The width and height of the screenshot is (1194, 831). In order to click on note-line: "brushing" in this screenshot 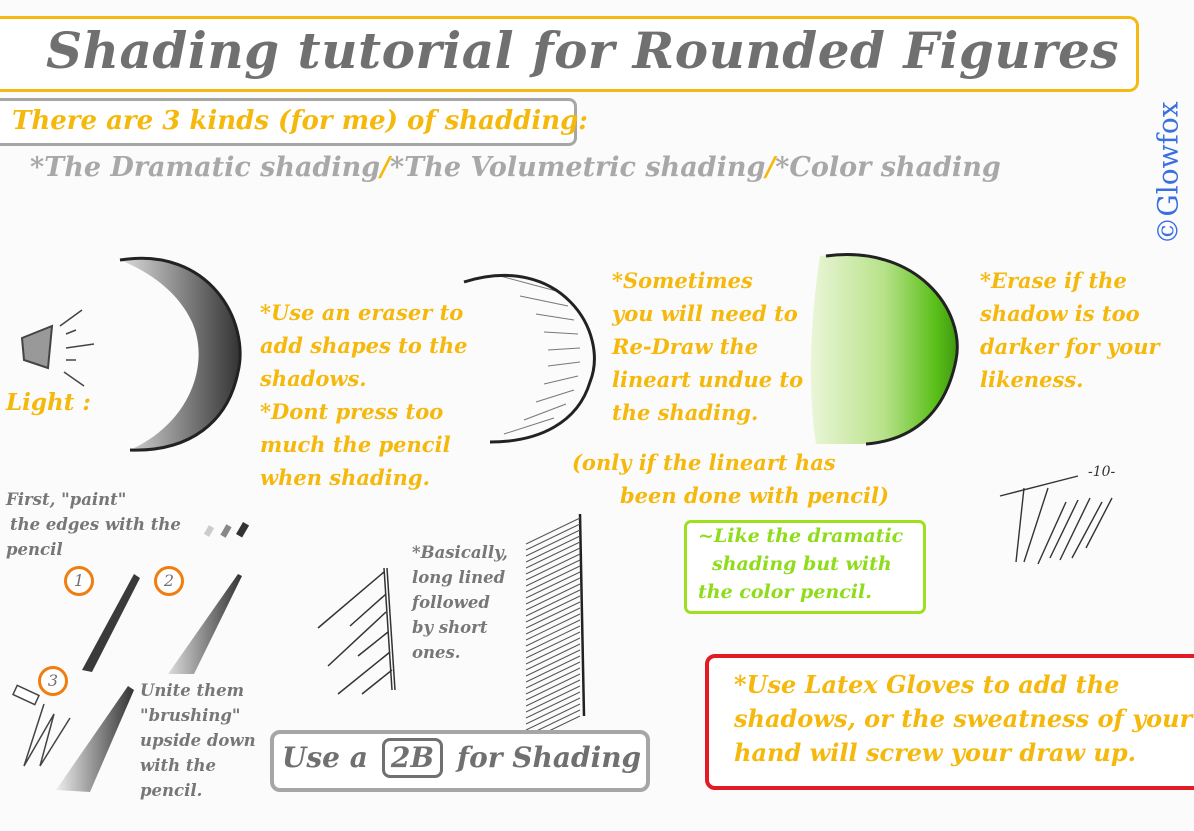, I will do `click(190, 715)`.